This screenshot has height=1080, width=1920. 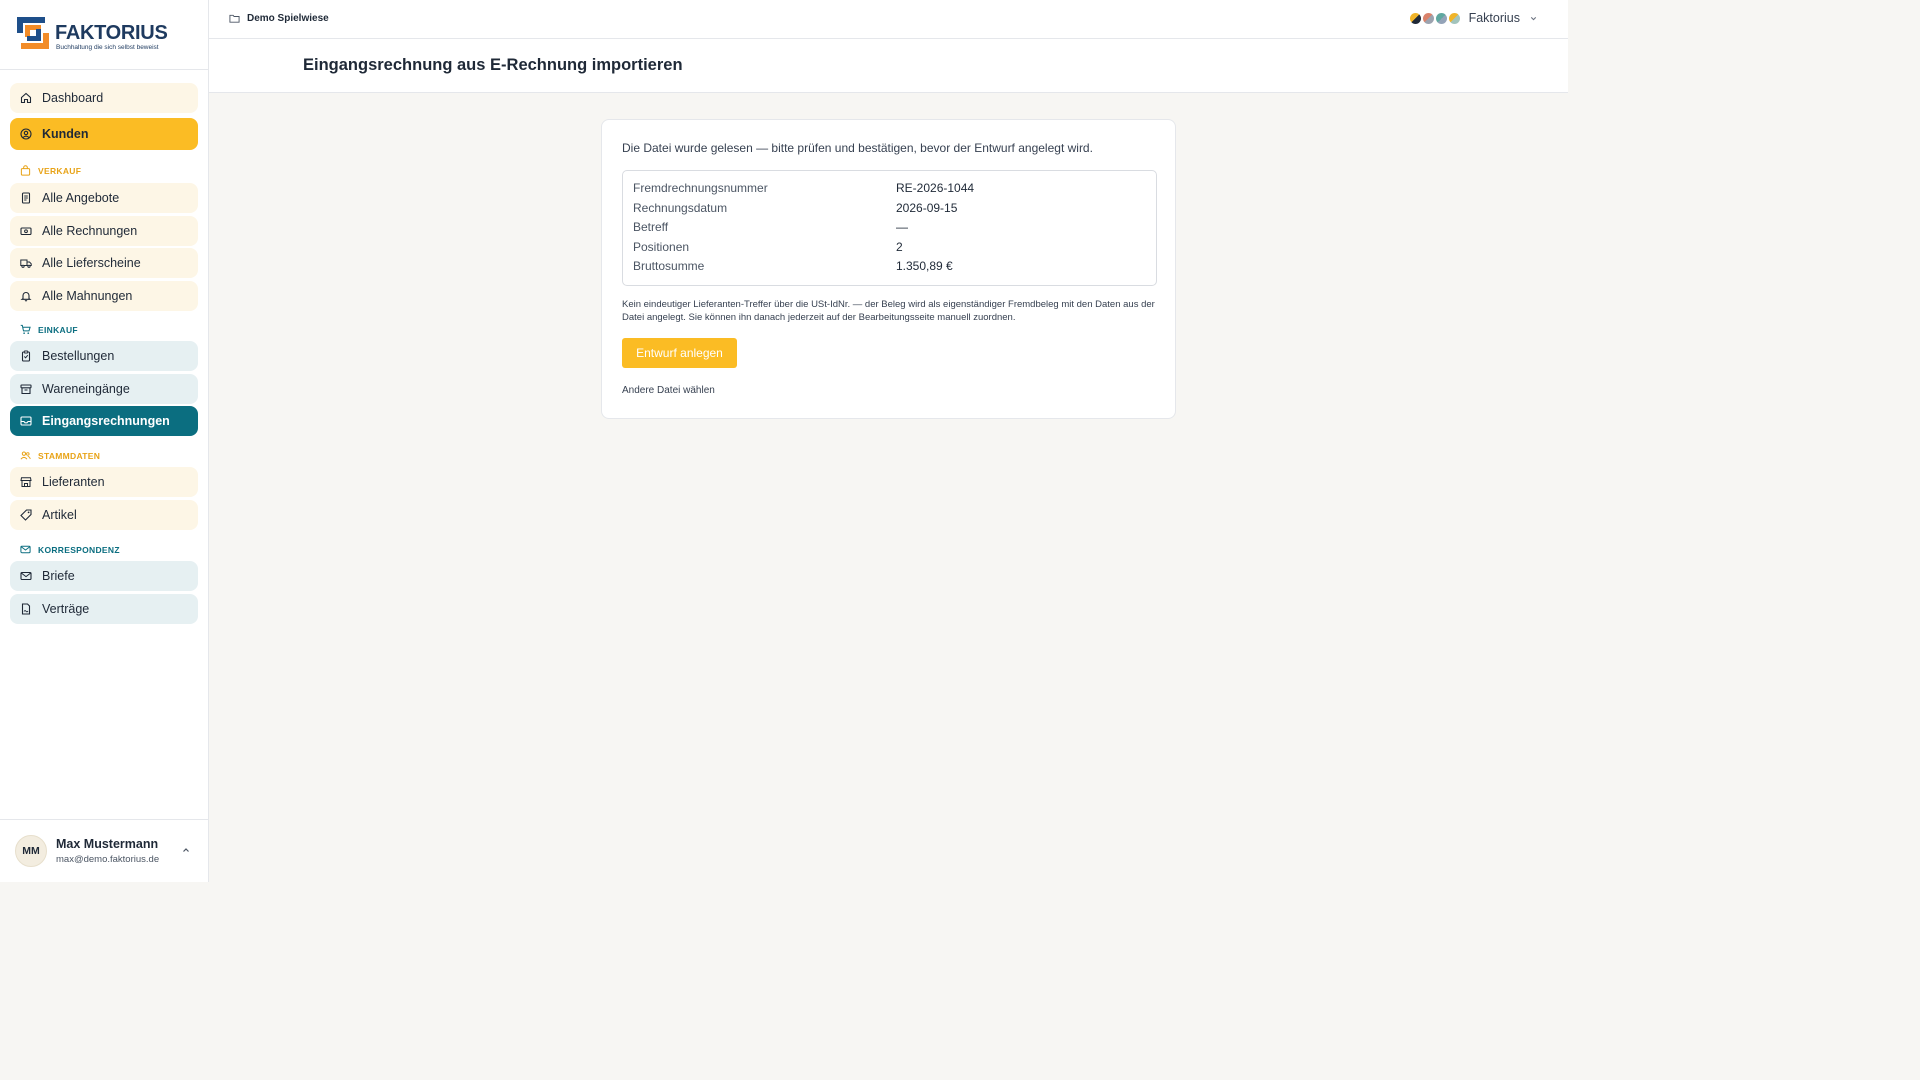 I want to click on detail-value: RE-2026-1044, so click(x=935, y=188).